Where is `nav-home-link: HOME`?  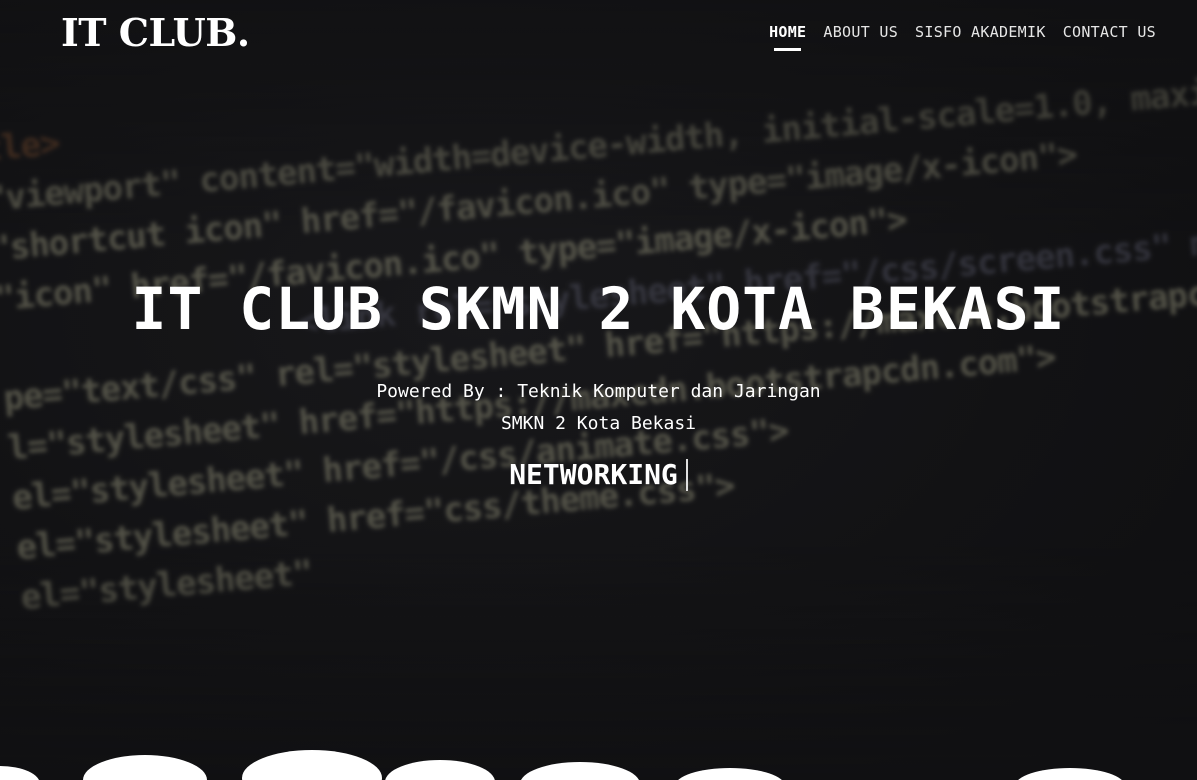 nav-home-link: HOME is located at coordinates (787, 37).